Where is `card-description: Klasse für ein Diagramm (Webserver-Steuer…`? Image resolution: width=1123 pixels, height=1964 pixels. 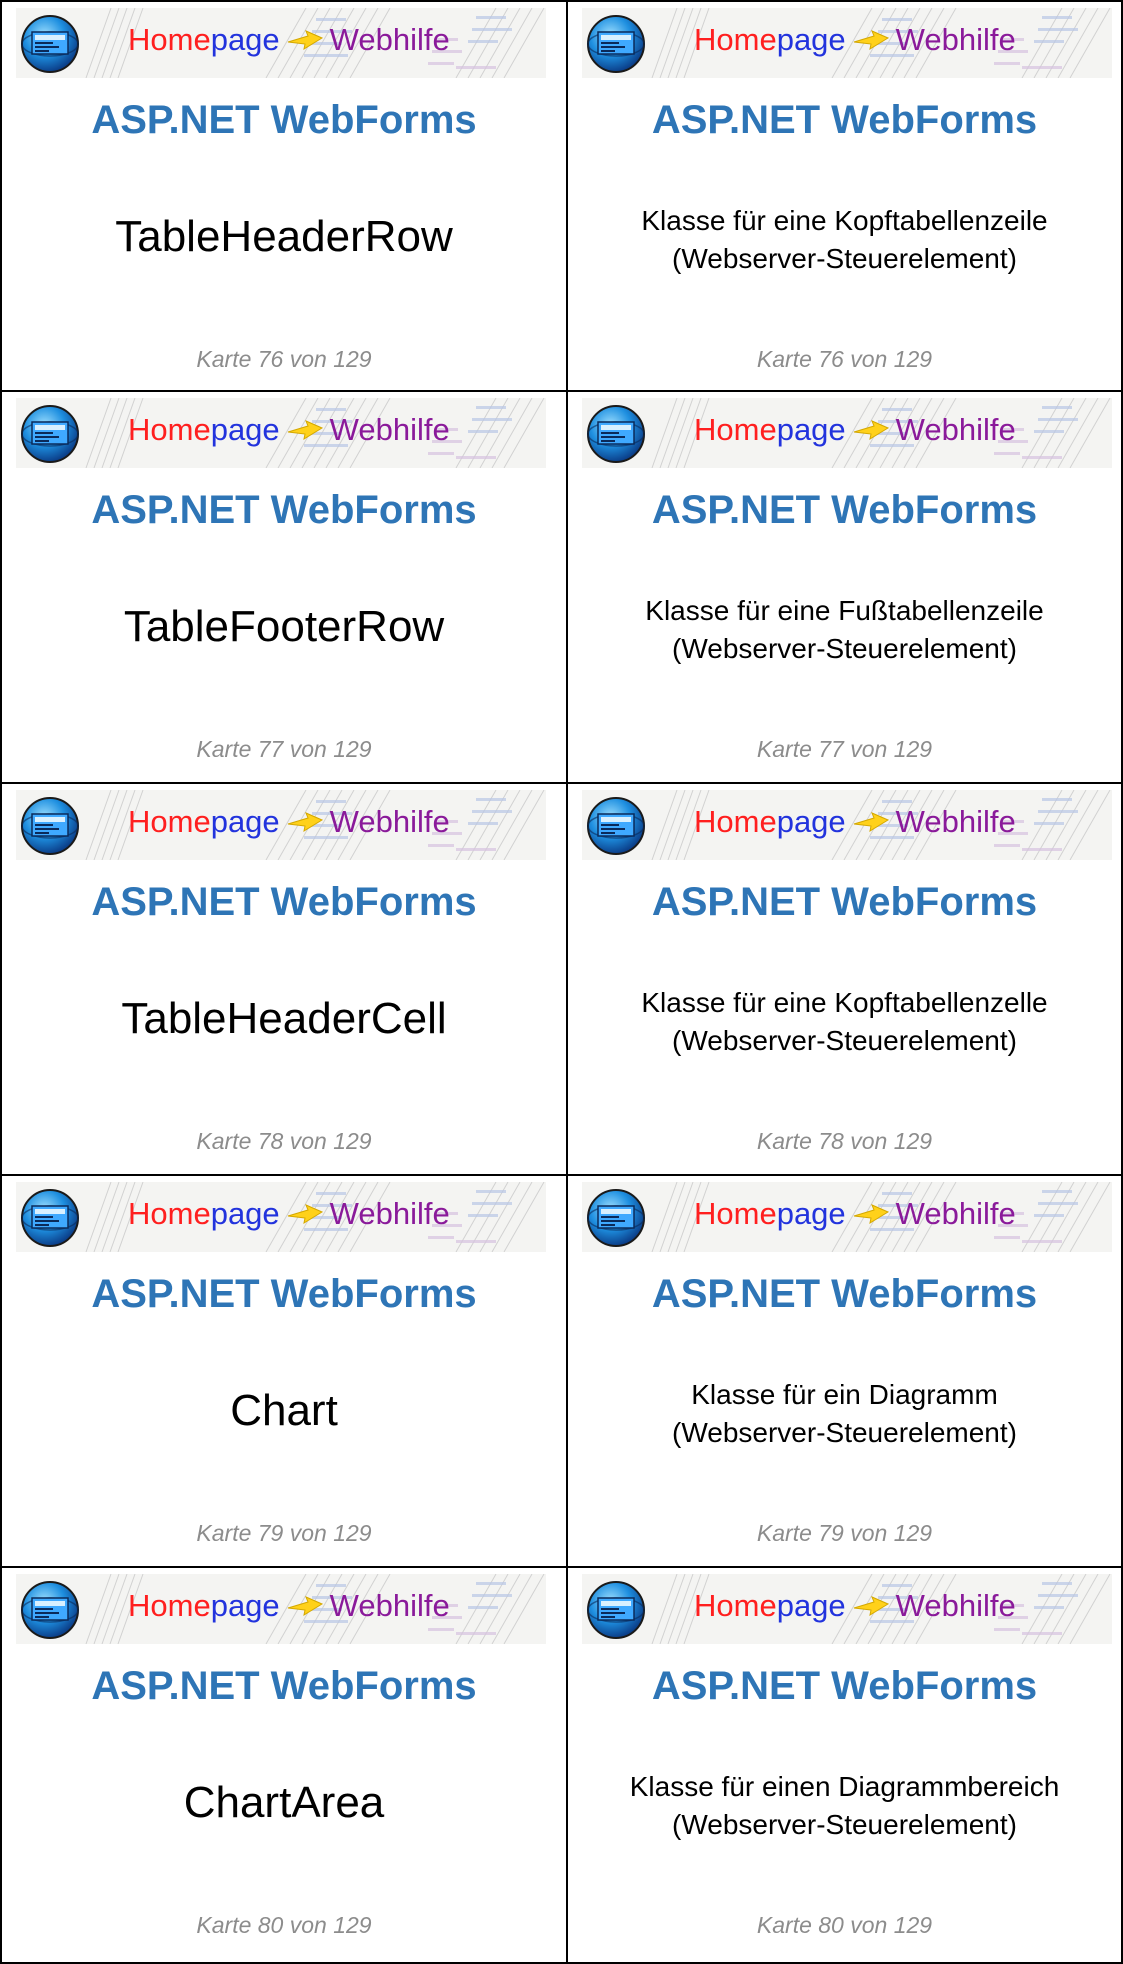 card-description: Klasse für ein Diagramm (Webserver-Steuer… is located at coordinates (844, 1414).